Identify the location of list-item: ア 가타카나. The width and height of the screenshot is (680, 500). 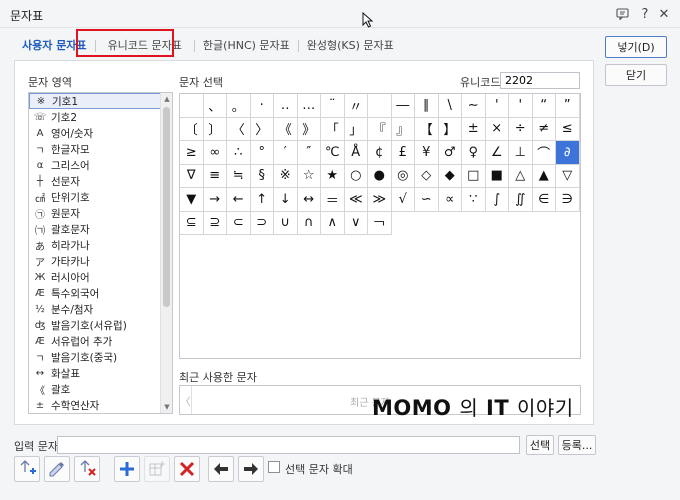
(100, 261).